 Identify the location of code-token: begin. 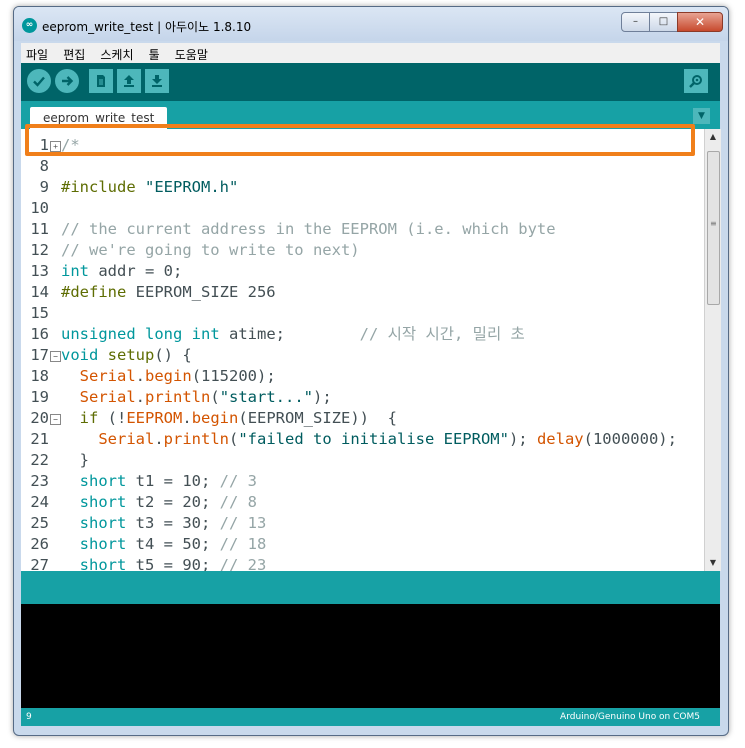
(215, 418).